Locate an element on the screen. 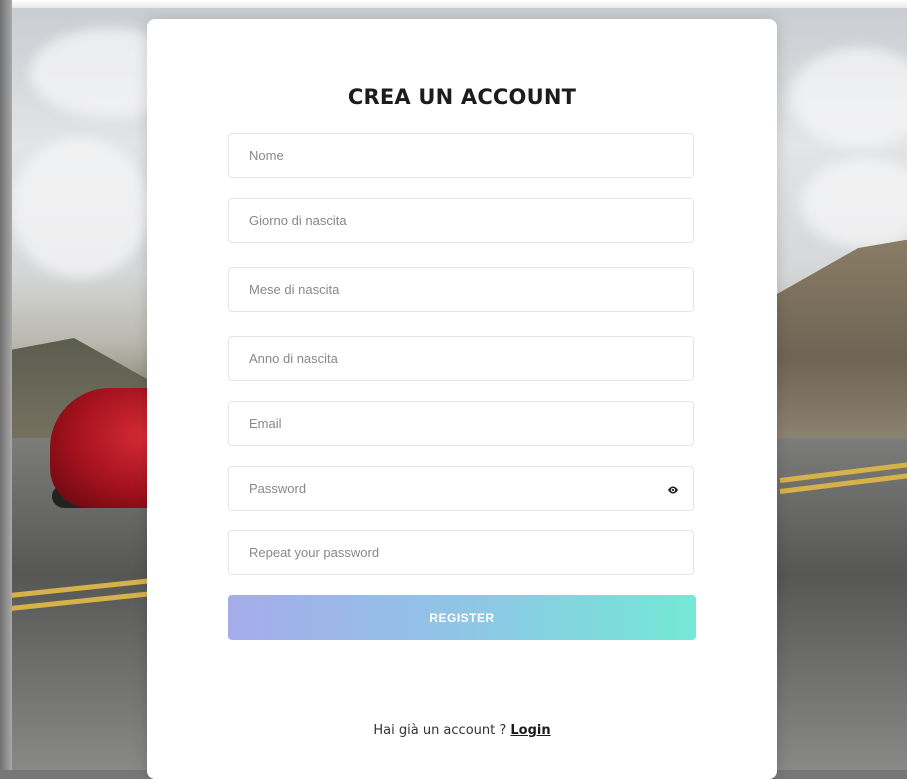 Image resolution: width=907 pixels, height=779 pixels. birth-year-input is located at coordinates (461, 358).